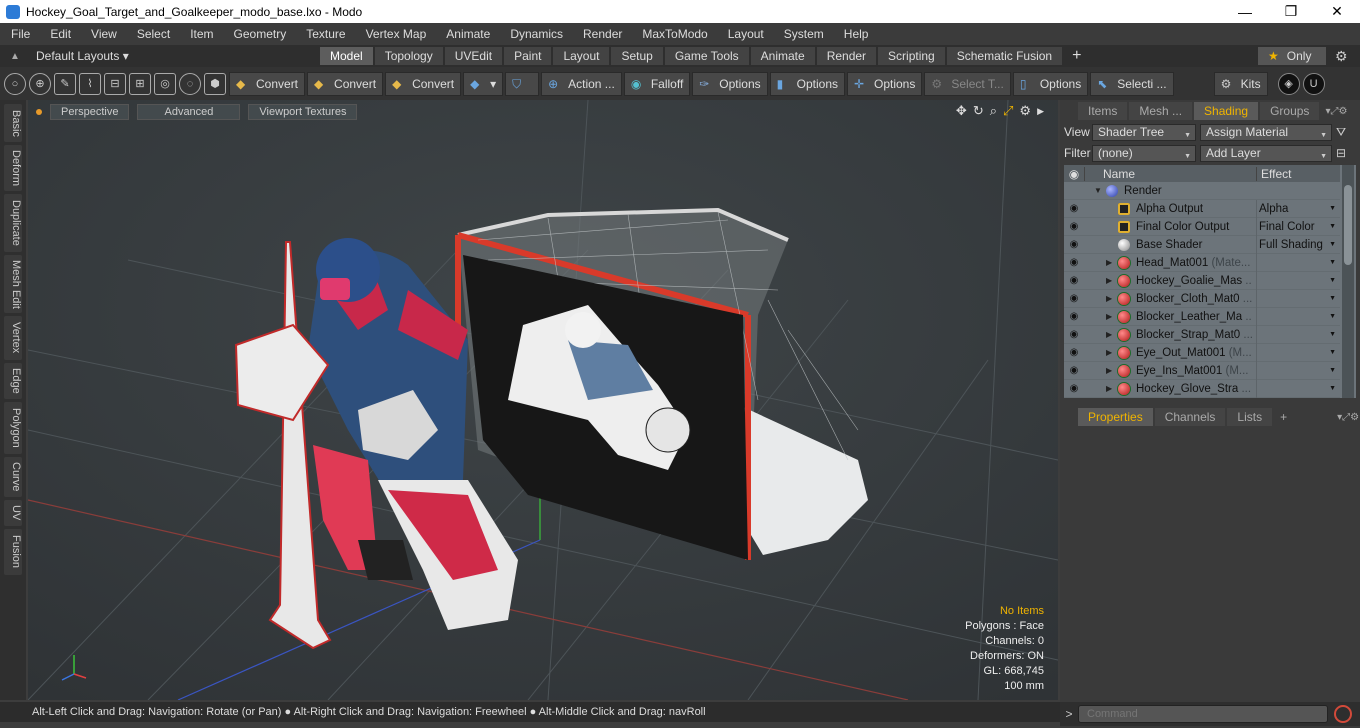 The height and width of the screenshot is (728, 1360). I want to click on unity-icon: ◈, so click(1288, 83).